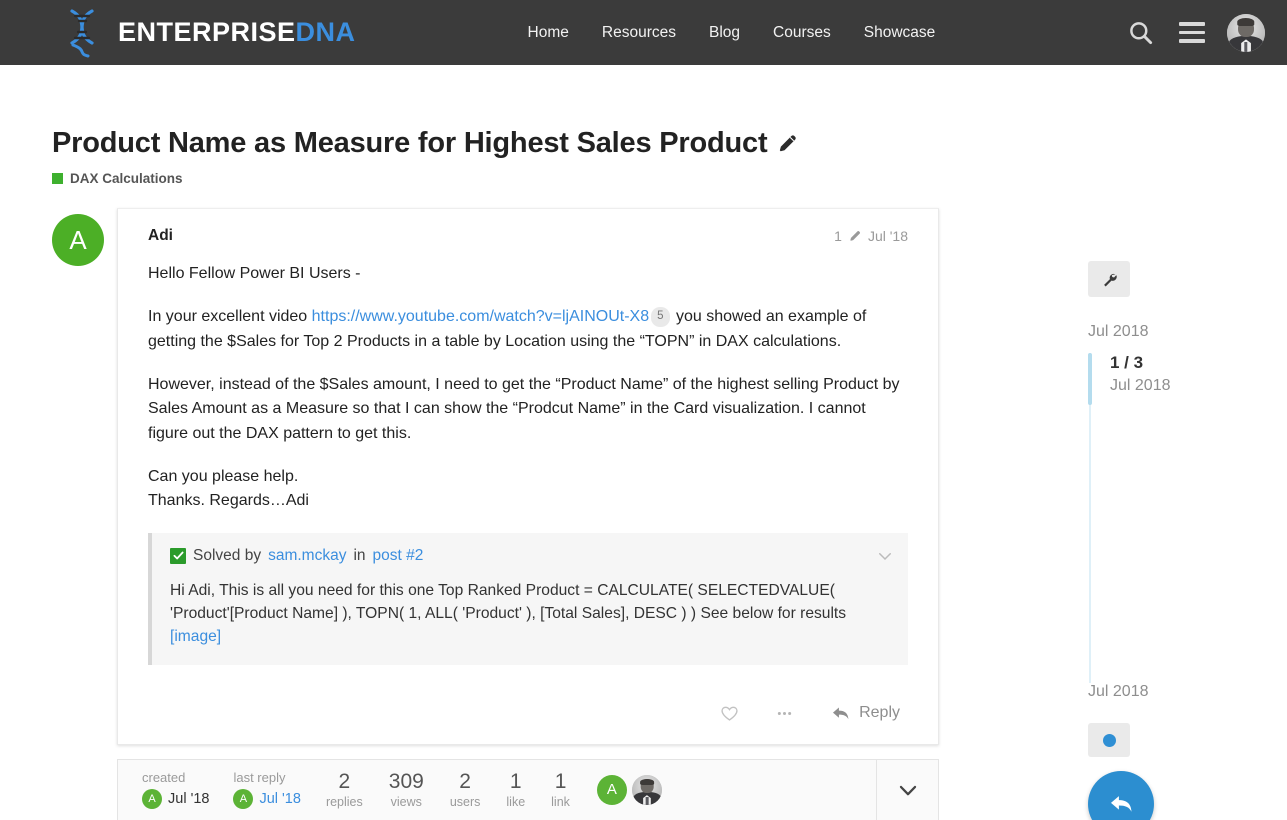 The height and width of the screenshot is (820, 1287). What do you see at coordinates (307, 556) in the screenshot?
I see `solver-username-link: sam.mckay` at bounding box center [307, 556].